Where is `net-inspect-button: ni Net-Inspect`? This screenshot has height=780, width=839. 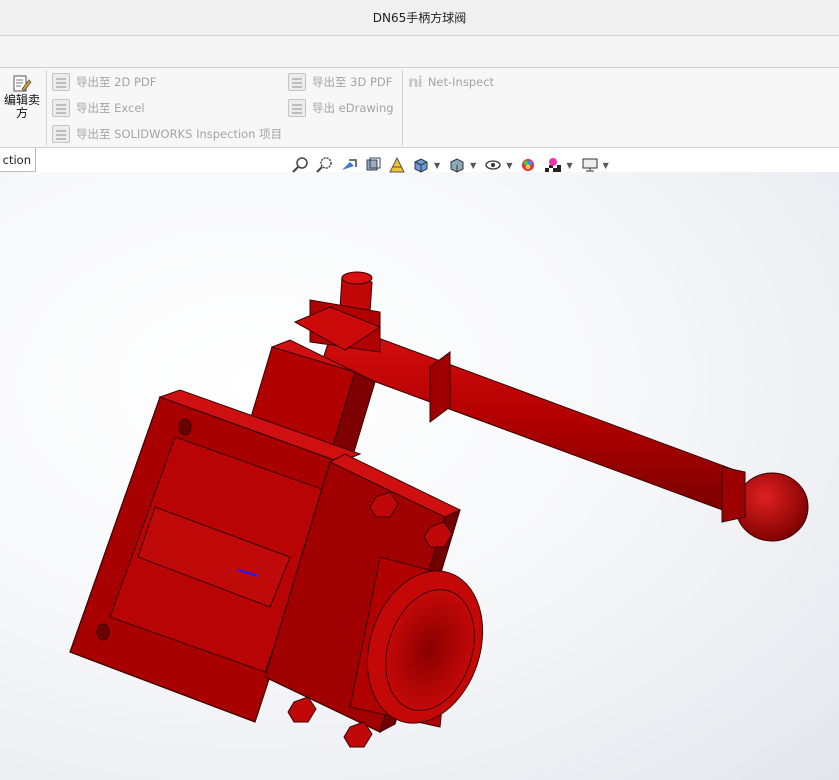
net-inspect-button: ni Net-Inspect is located at coordinates (451, 82).